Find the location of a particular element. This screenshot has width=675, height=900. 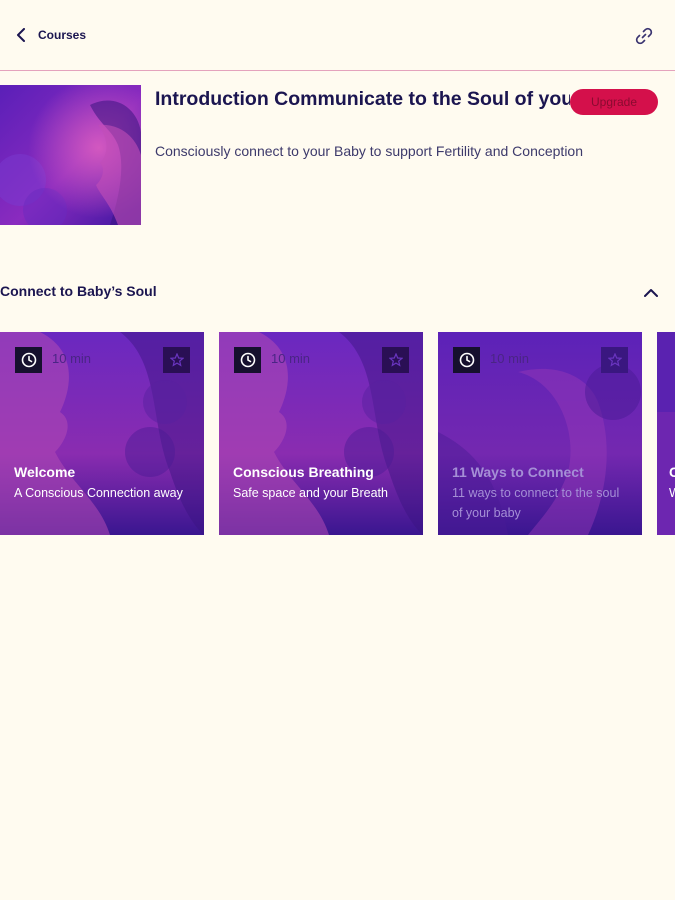

back-button: Courses is located at coordinates (50, 35).